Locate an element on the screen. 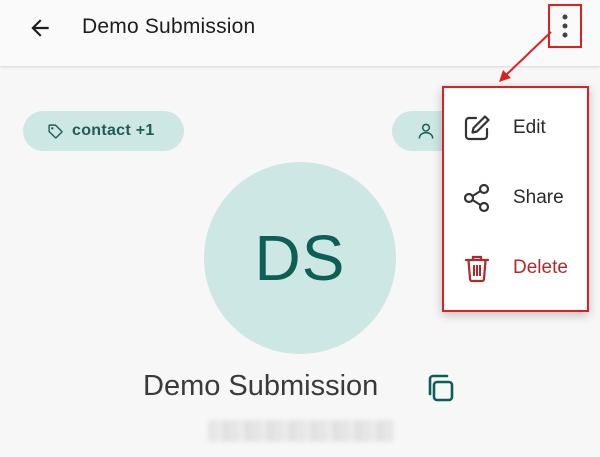  back-button is located at coordinates (40, 28).